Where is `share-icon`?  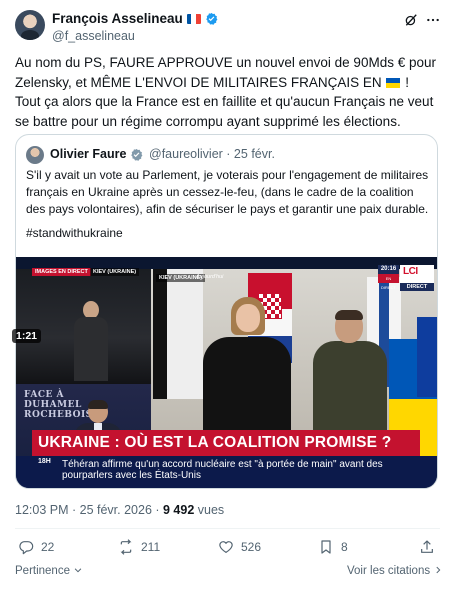
share-icon is located at coordinates (427, 546).